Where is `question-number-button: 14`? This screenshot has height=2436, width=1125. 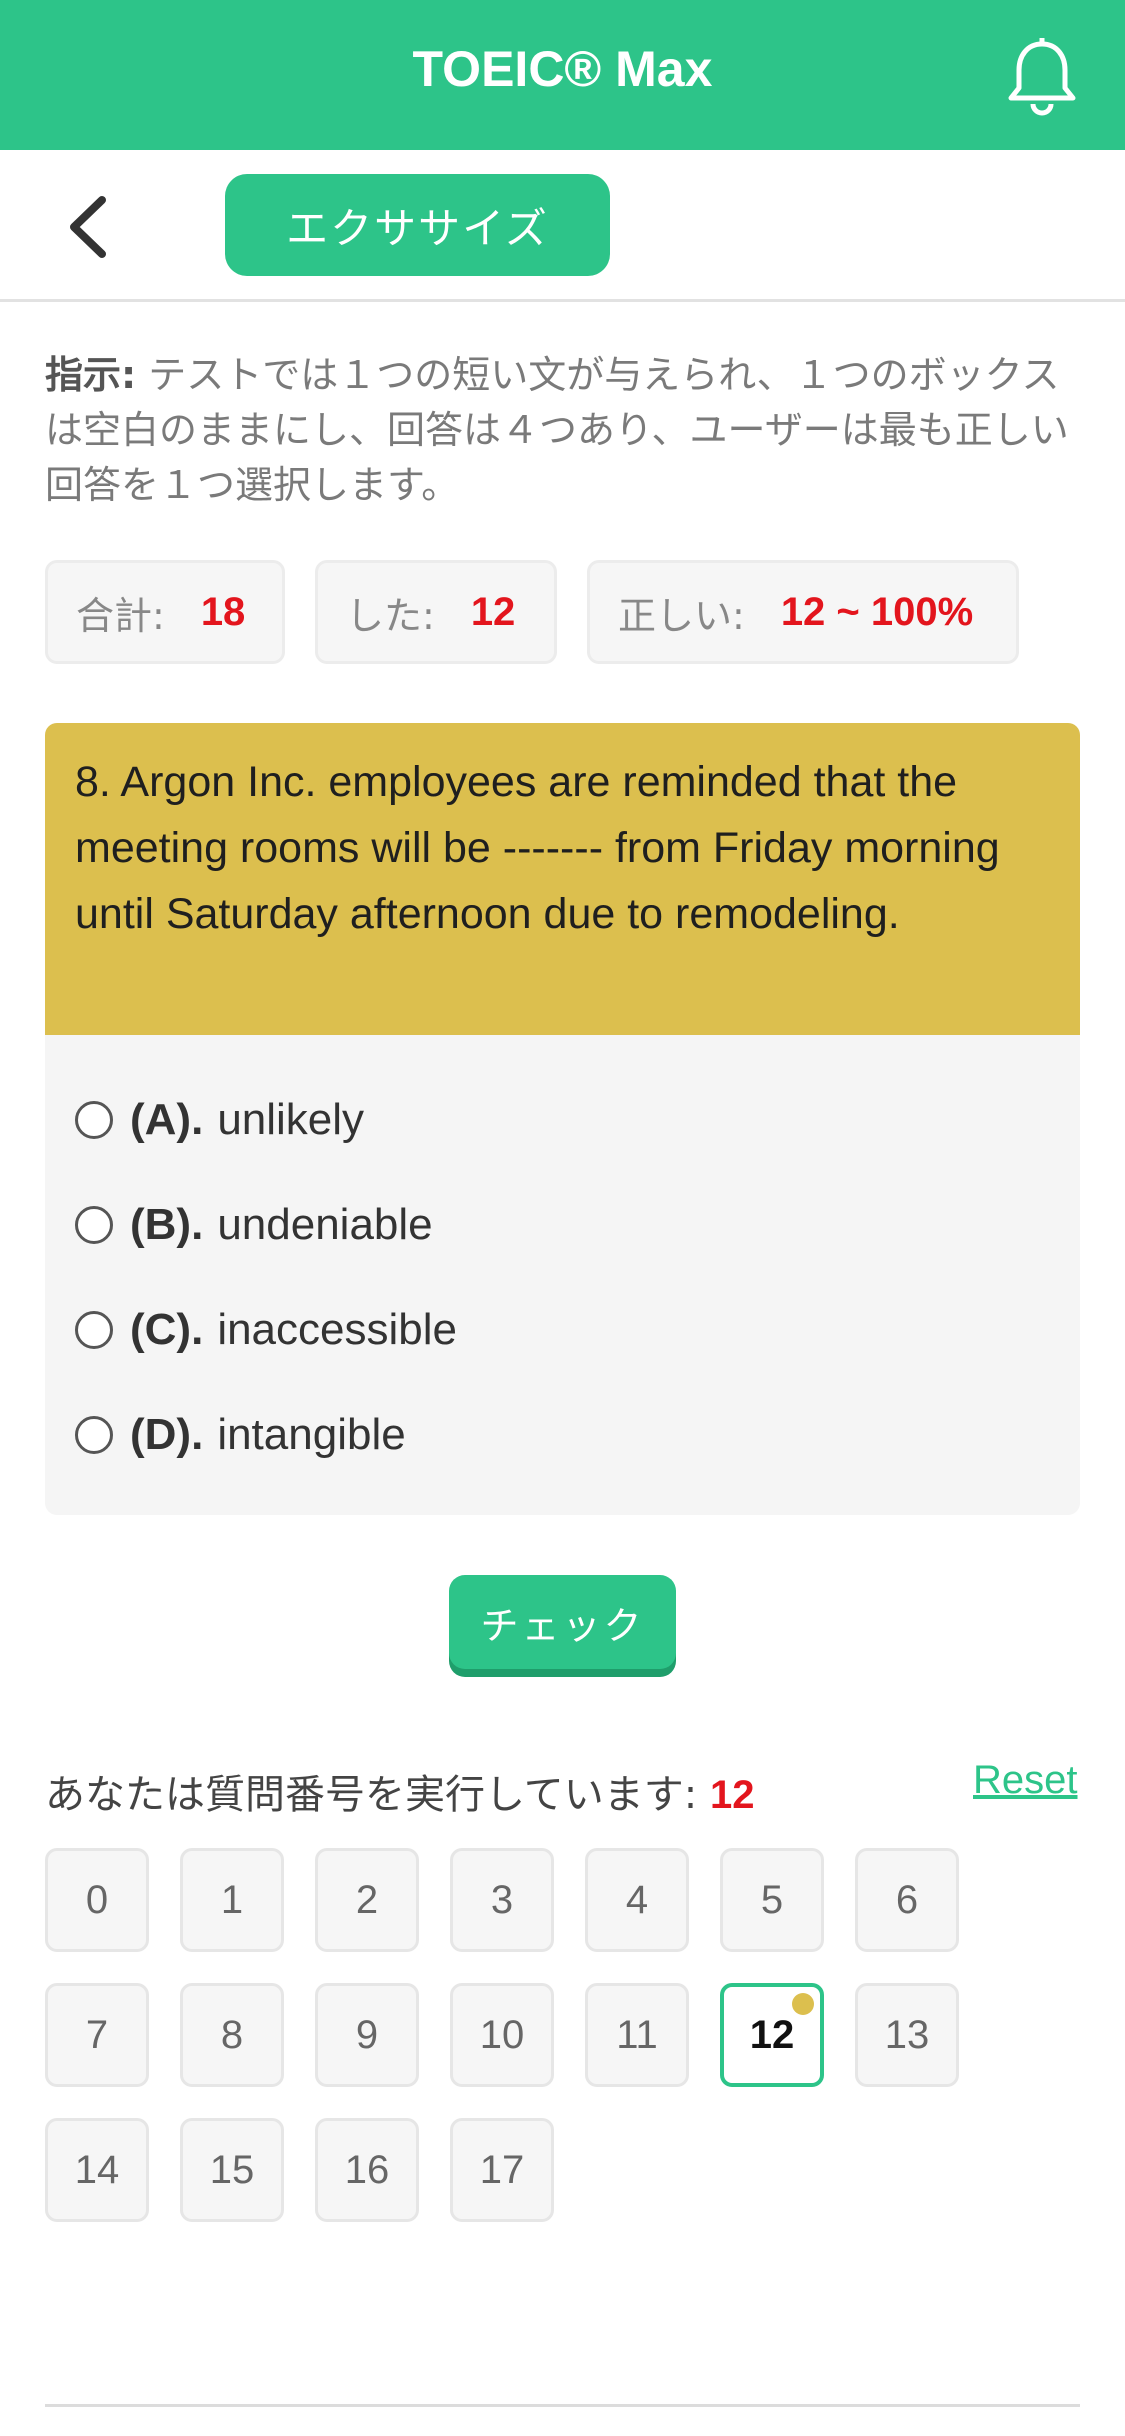 question-number-button: 14 is located at coordinates (97, 2170).